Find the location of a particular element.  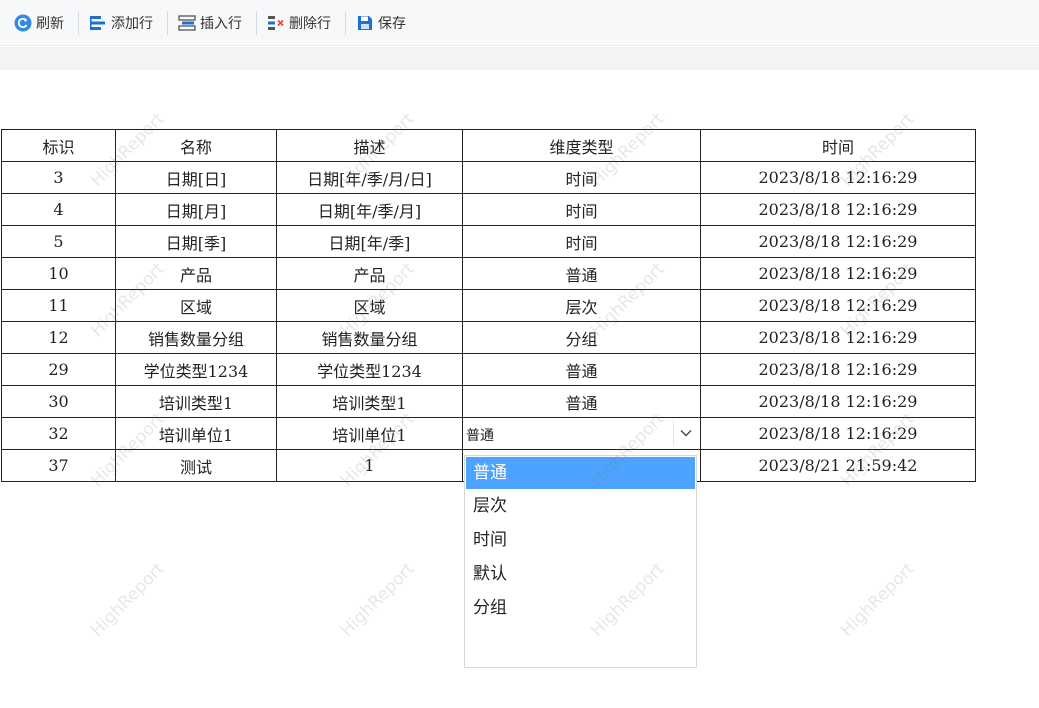

delete-row-button: 删除行 is located at coordinates (302, 23).